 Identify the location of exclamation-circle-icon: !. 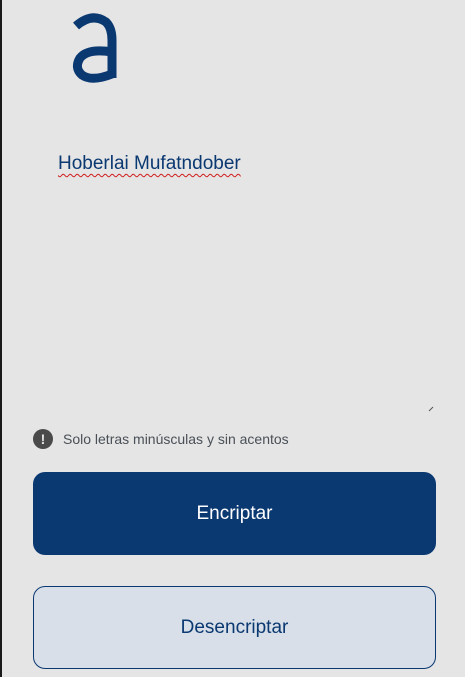
(43, 439).